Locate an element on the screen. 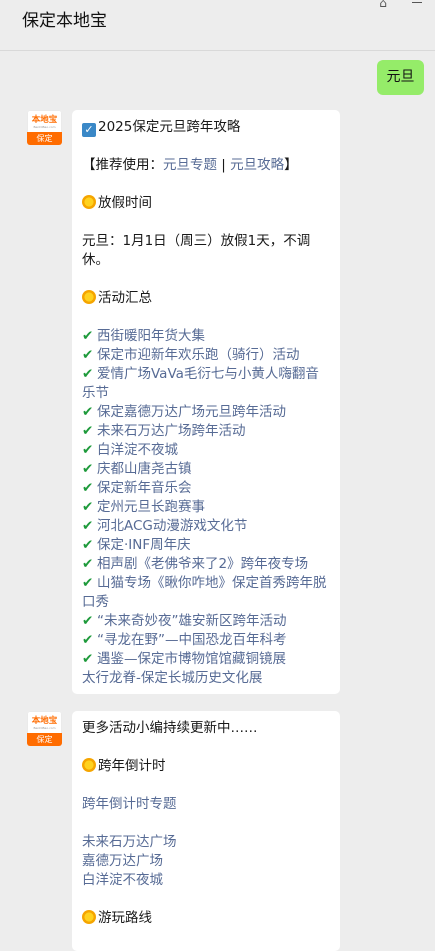 This screenshot has height=951, width=435. holiday-heading: 放假时间 is located at coordinates (206, 203).